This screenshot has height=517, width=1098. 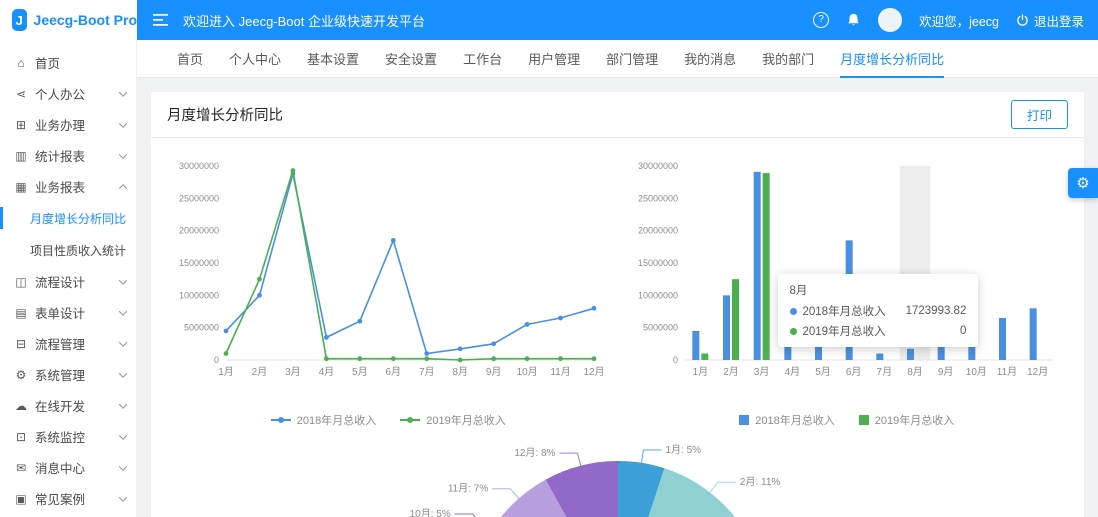 I want to click on avatar, so click(x=890, y=20).